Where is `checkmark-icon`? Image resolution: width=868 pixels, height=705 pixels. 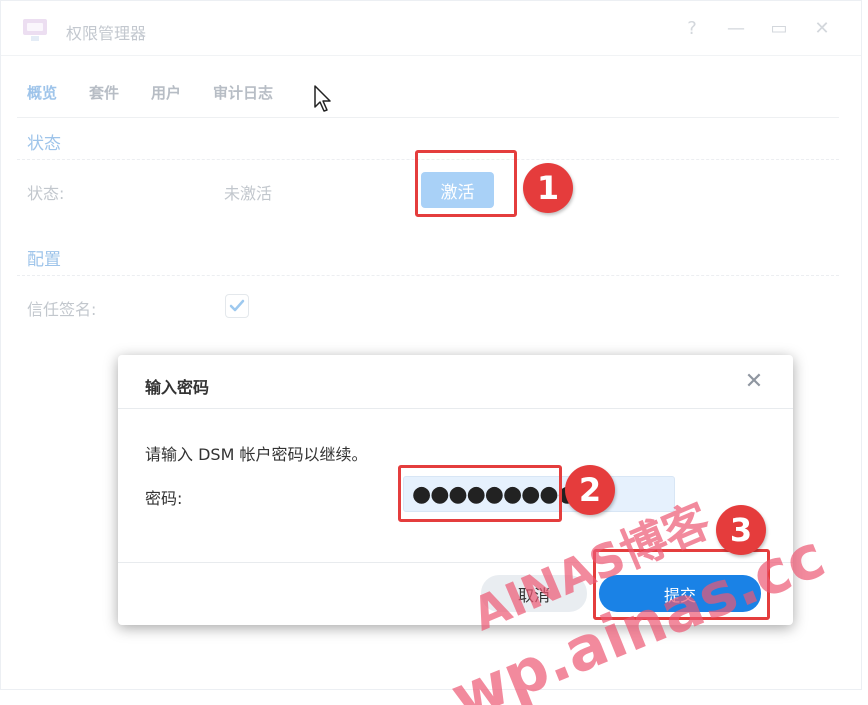 checkmark-icon is located at coordinates (237, 305).